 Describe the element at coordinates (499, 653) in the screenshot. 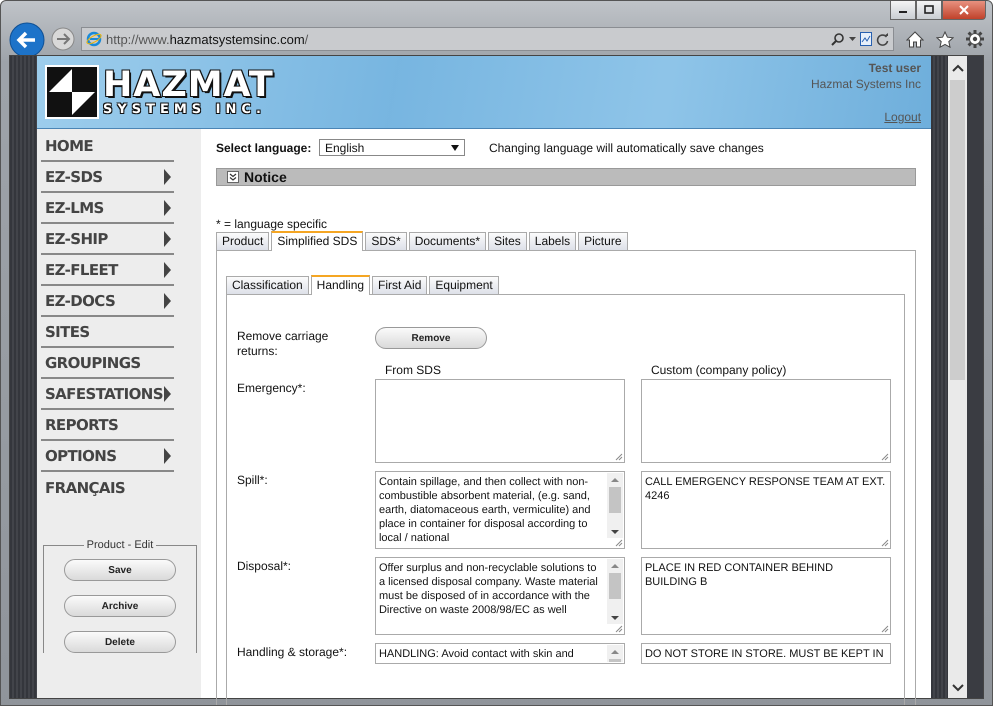

I see `text-area: HANDLING: Avoid contact with skin and` at that location.